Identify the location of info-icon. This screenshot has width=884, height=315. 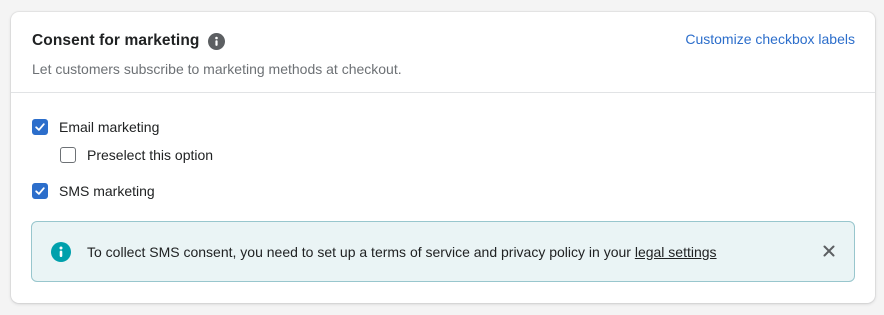
(217, 41).